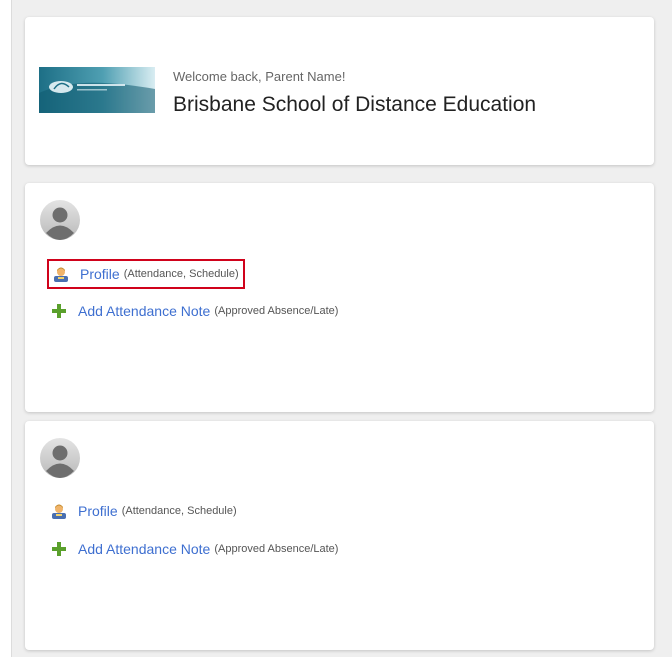  I want to click on school-name: Brisbane School of Distance Education, so click(355, 104).